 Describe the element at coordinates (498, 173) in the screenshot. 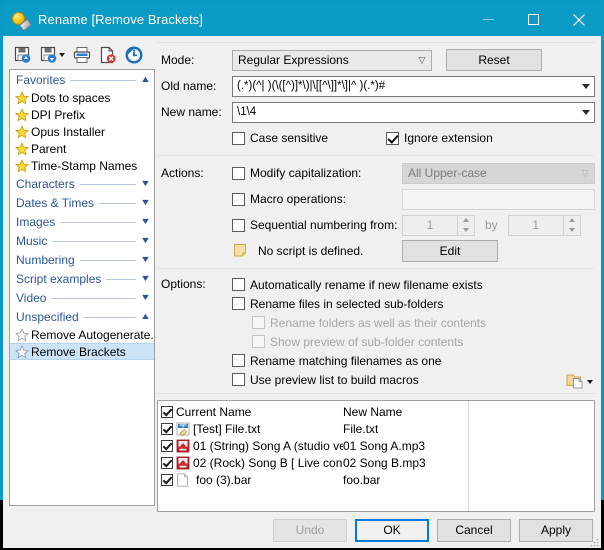

I see `capitalization-select: All Upper-case ▽` at that location.